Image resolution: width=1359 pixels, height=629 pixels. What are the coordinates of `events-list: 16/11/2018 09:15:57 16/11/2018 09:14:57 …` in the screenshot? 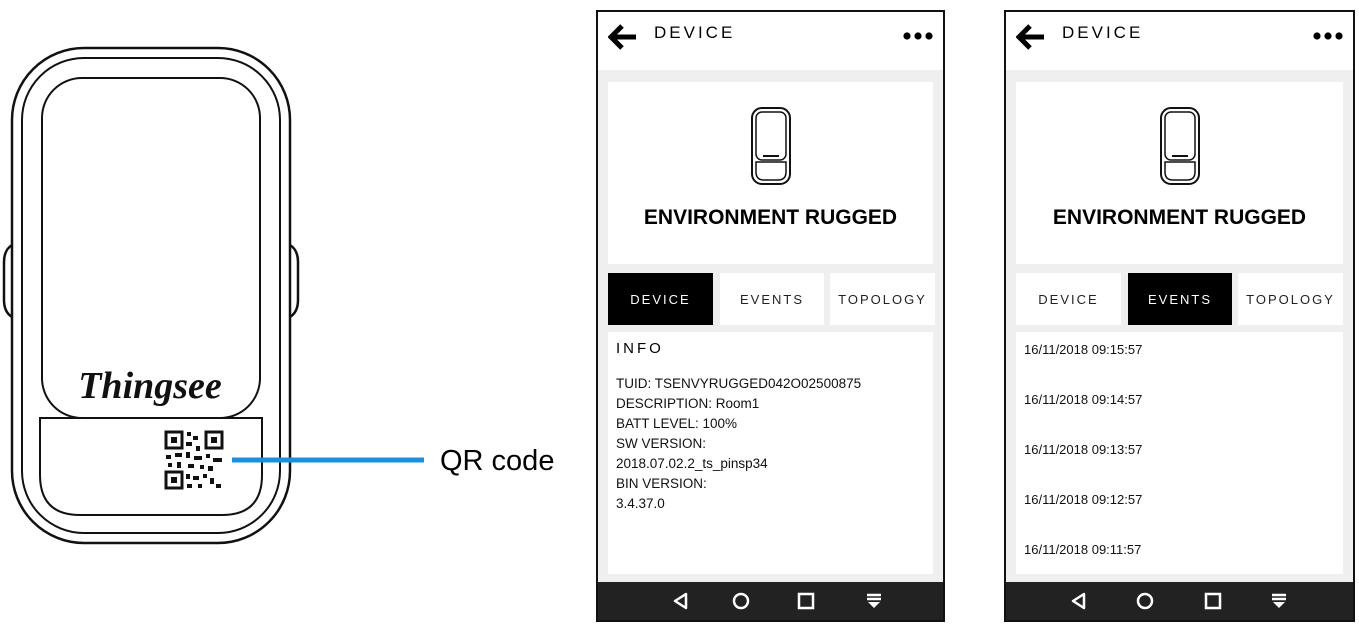 It's located at (1181, 467).